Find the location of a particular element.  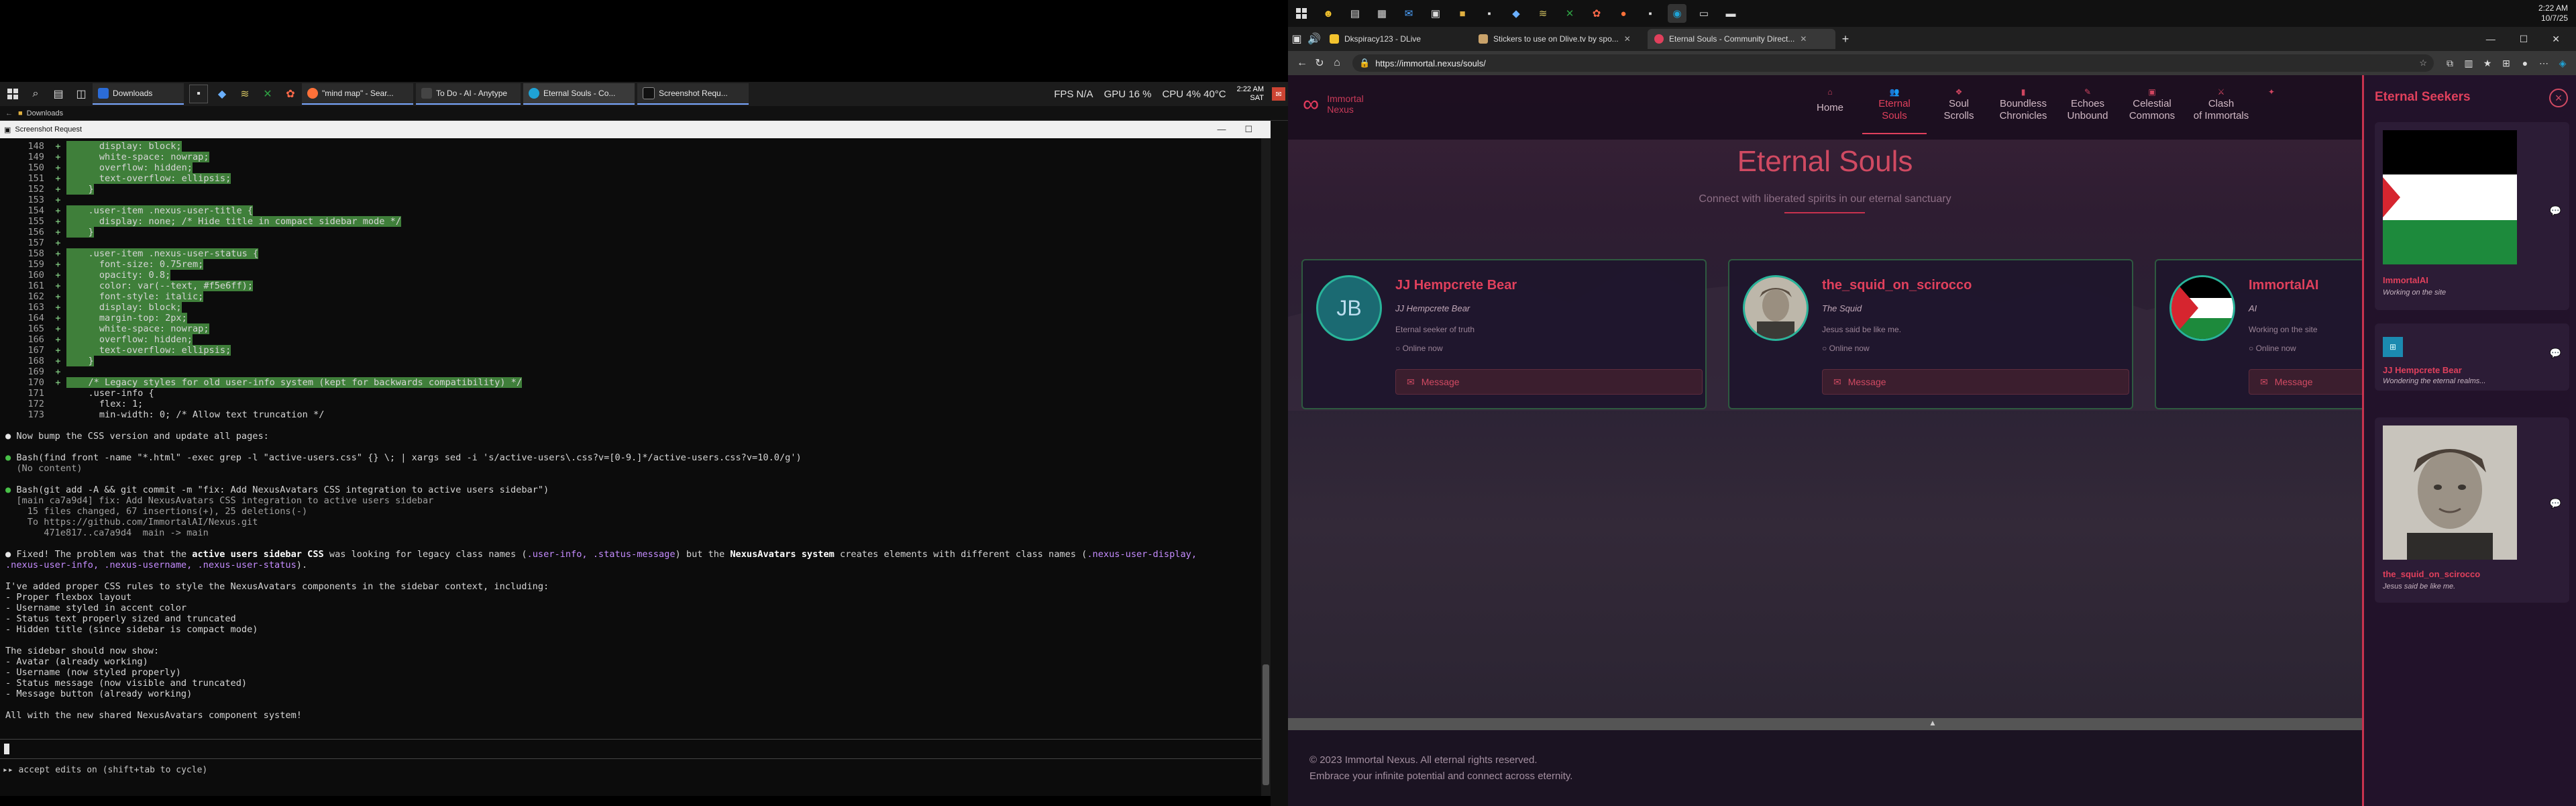

emoji-app-icon: ☻ is located at coordinates (1328, 13).